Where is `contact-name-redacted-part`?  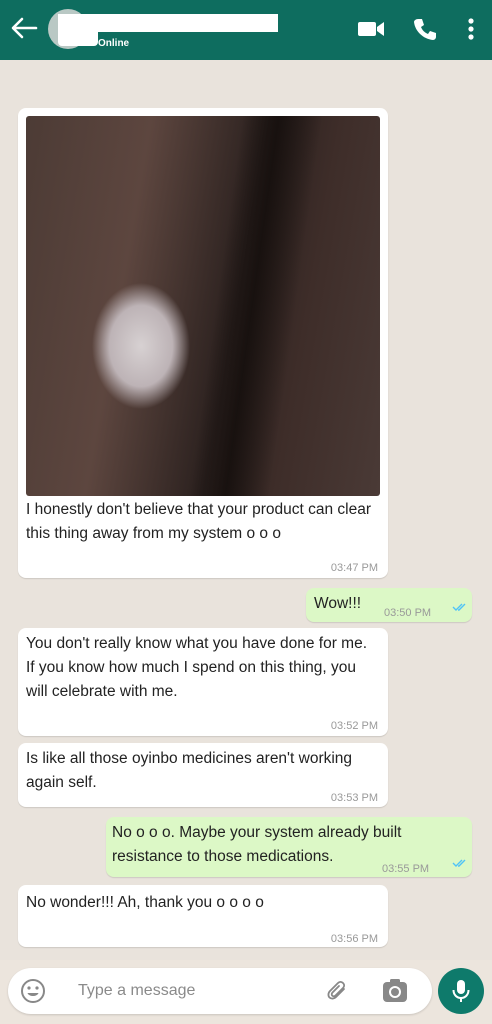
contact-name-redacted-part is located at coordinates (78, 36).